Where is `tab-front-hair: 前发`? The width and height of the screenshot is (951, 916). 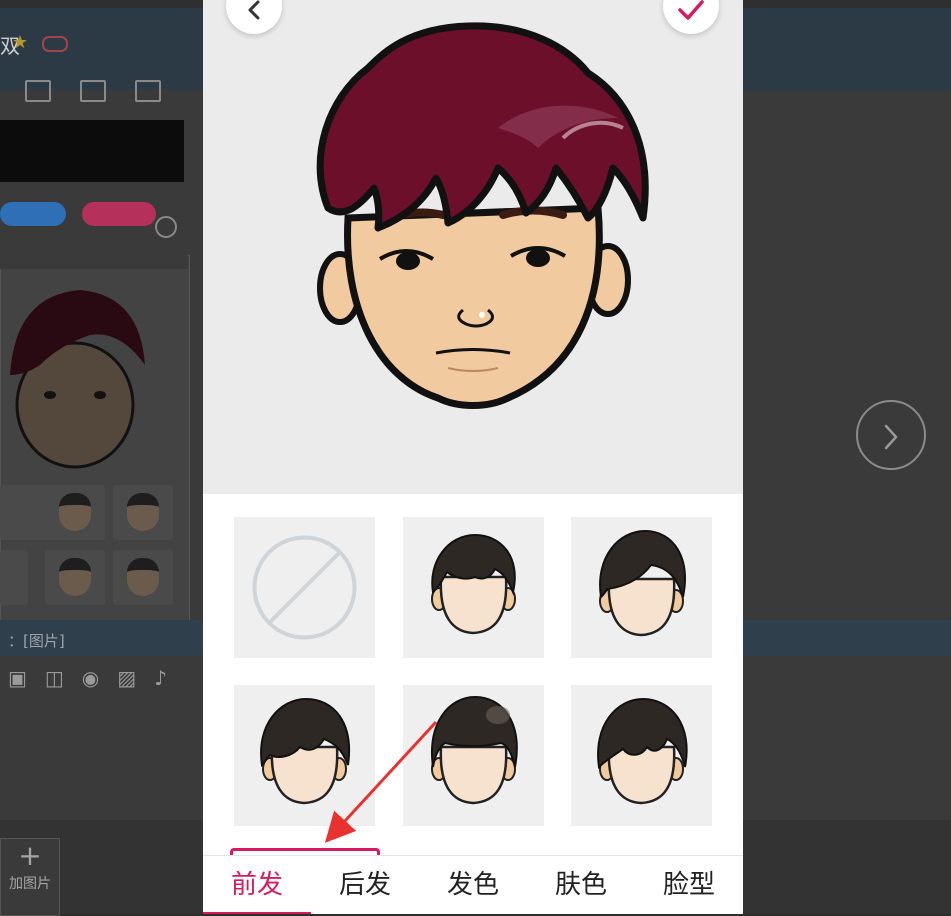 tab-front-hair: 前发 is located at coordinates (257, 885).